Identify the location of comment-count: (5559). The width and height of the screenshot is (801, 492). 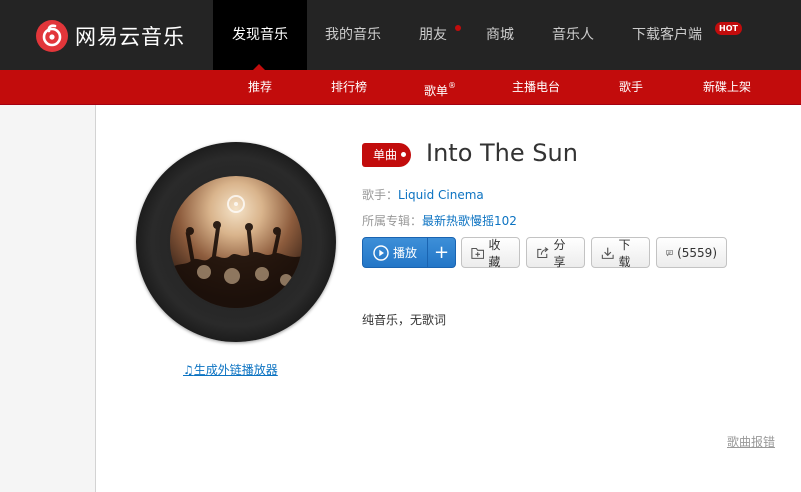
(697, 252).